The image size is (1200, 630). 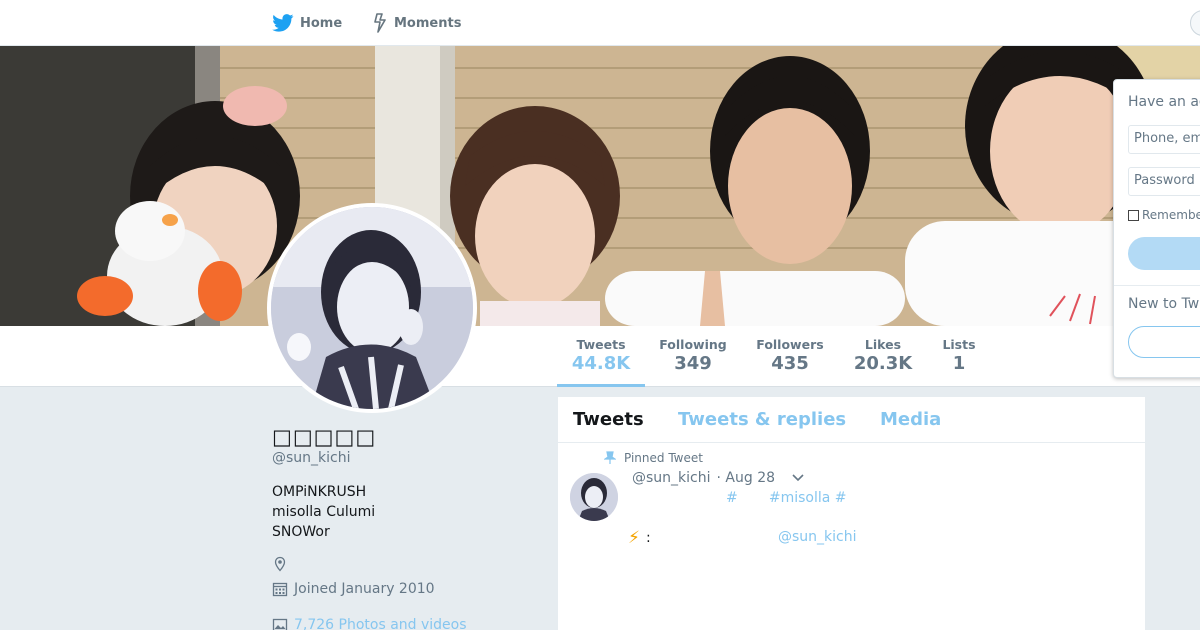 I want to click on nav-moments-label: Moments, so click(x=428, y=23).